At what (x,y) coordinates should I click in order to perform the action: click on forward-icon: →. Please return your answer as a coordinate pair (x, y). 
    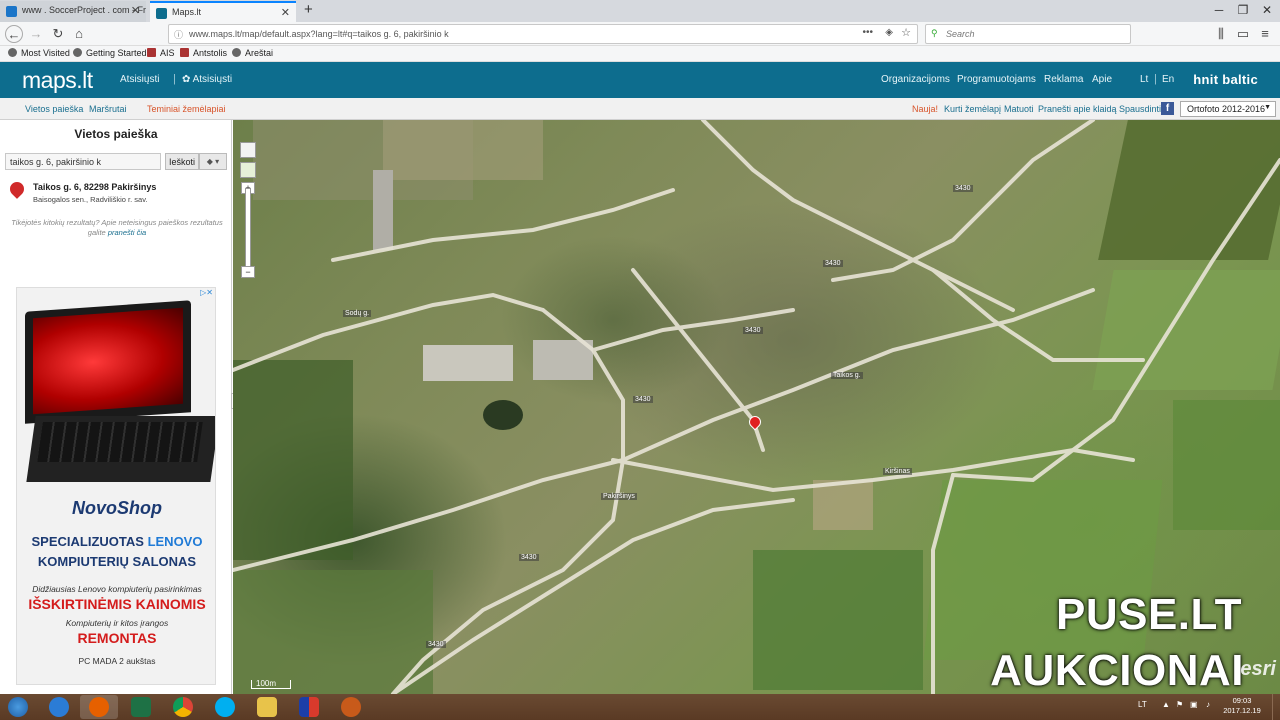
    Looking at the image, I should click on (36, 34).